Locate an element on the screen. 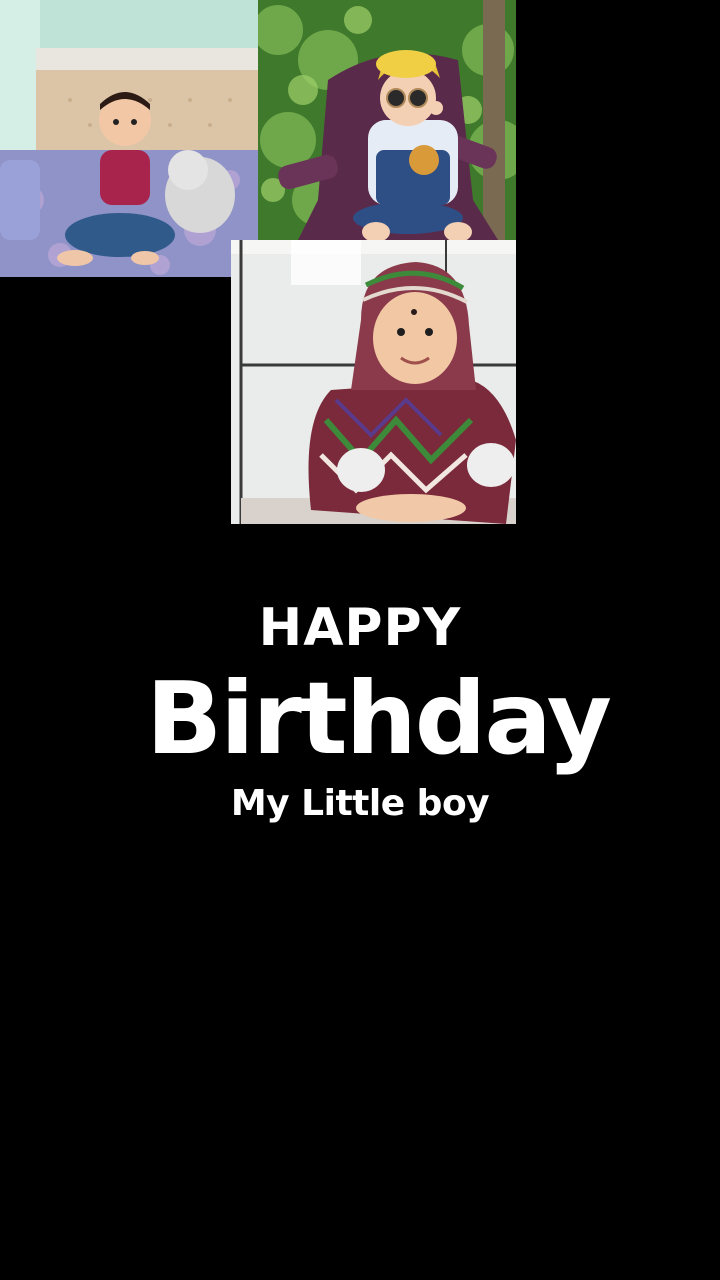  caption-happy: HAPPY is located at coordinates (360, 628).